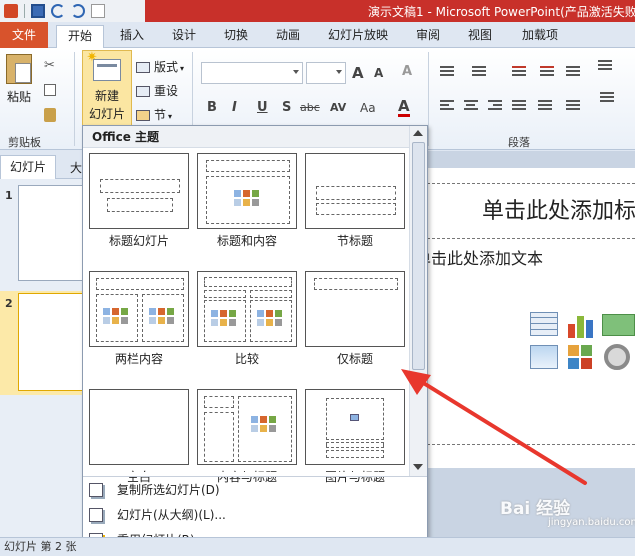  I want to click on insert-smartart-icon, so click(618, 325).